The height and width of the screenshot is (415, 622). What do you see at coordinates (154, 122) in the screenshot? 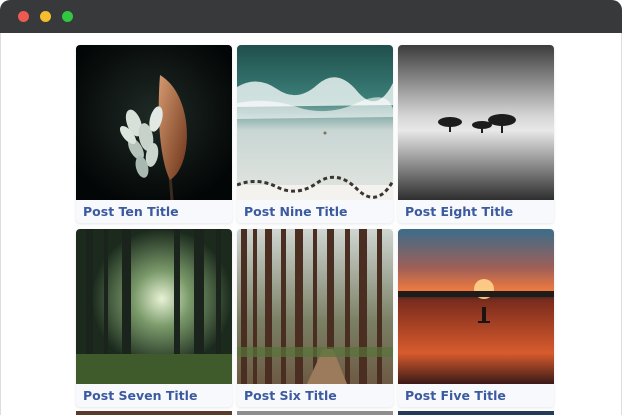
I see `artichoke-flower-image` at bounding box center [154, 122].